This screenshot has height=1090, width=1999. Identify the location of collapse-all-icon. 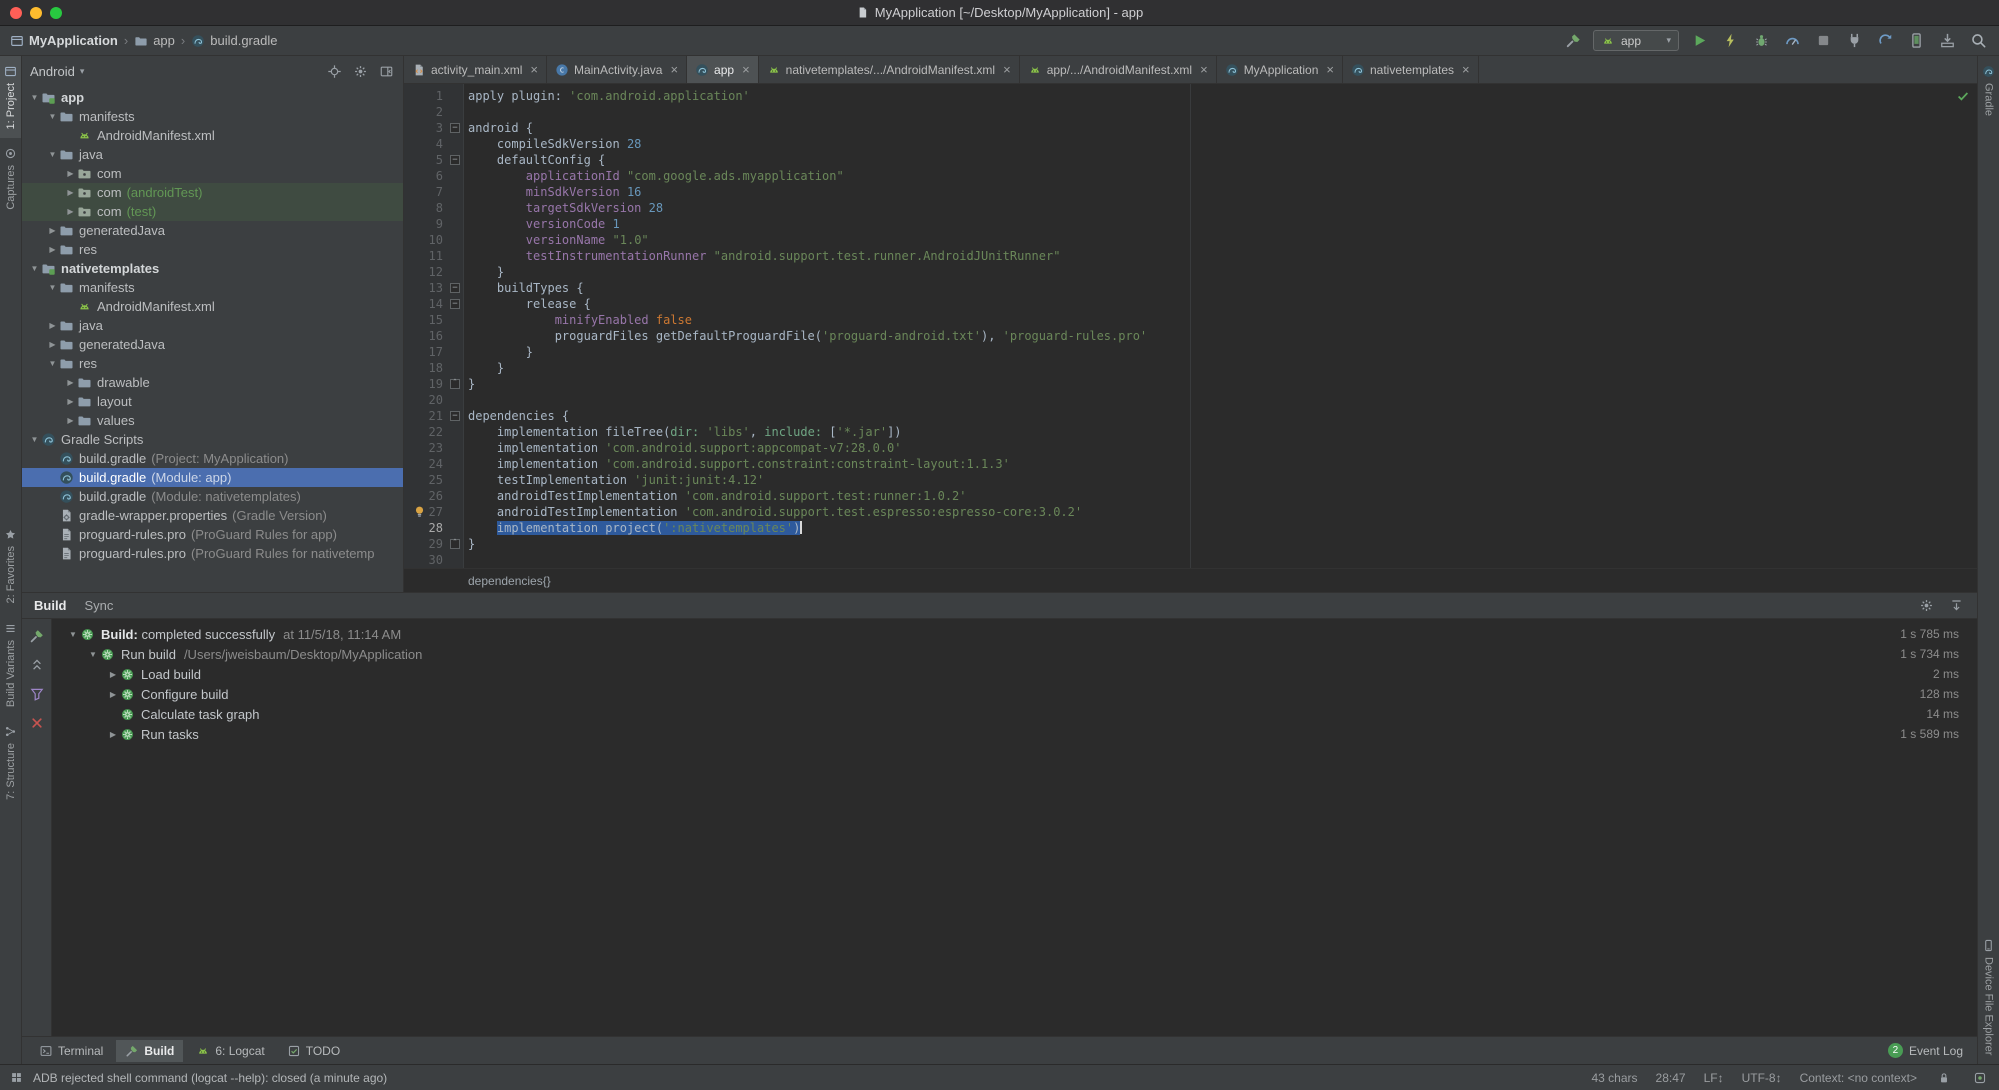
(37, 665).